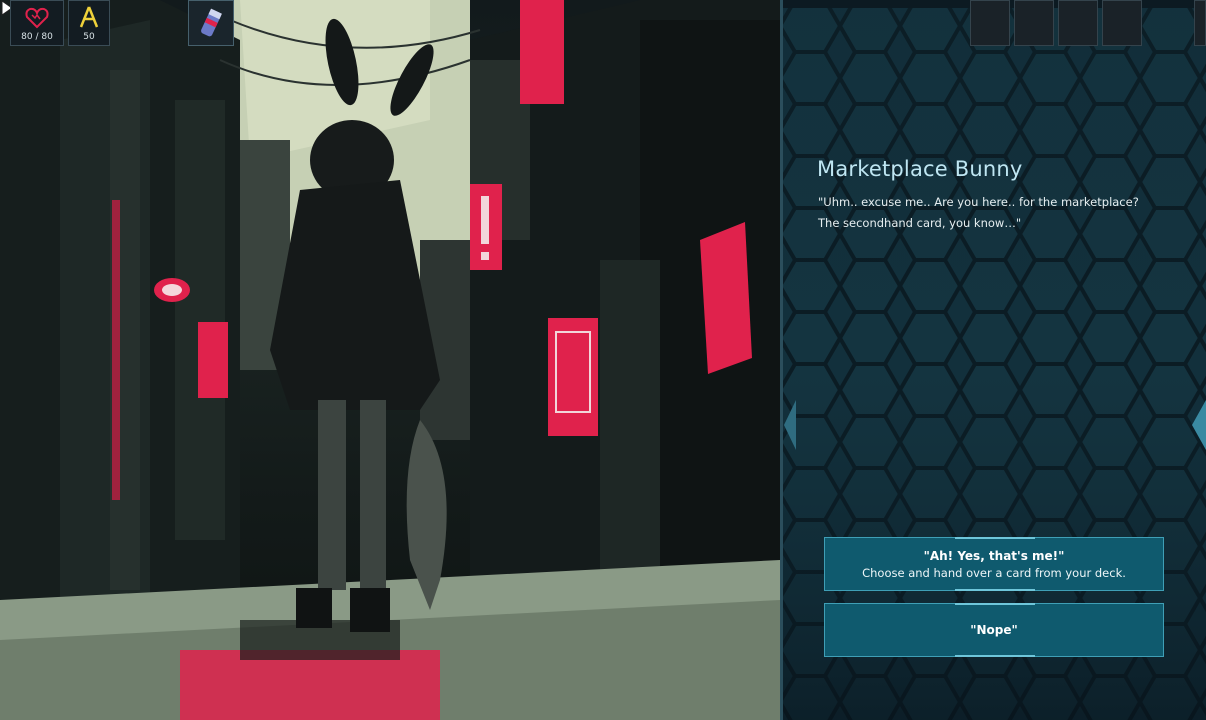  I want to click on energy-value: 50, so click(89, 37).